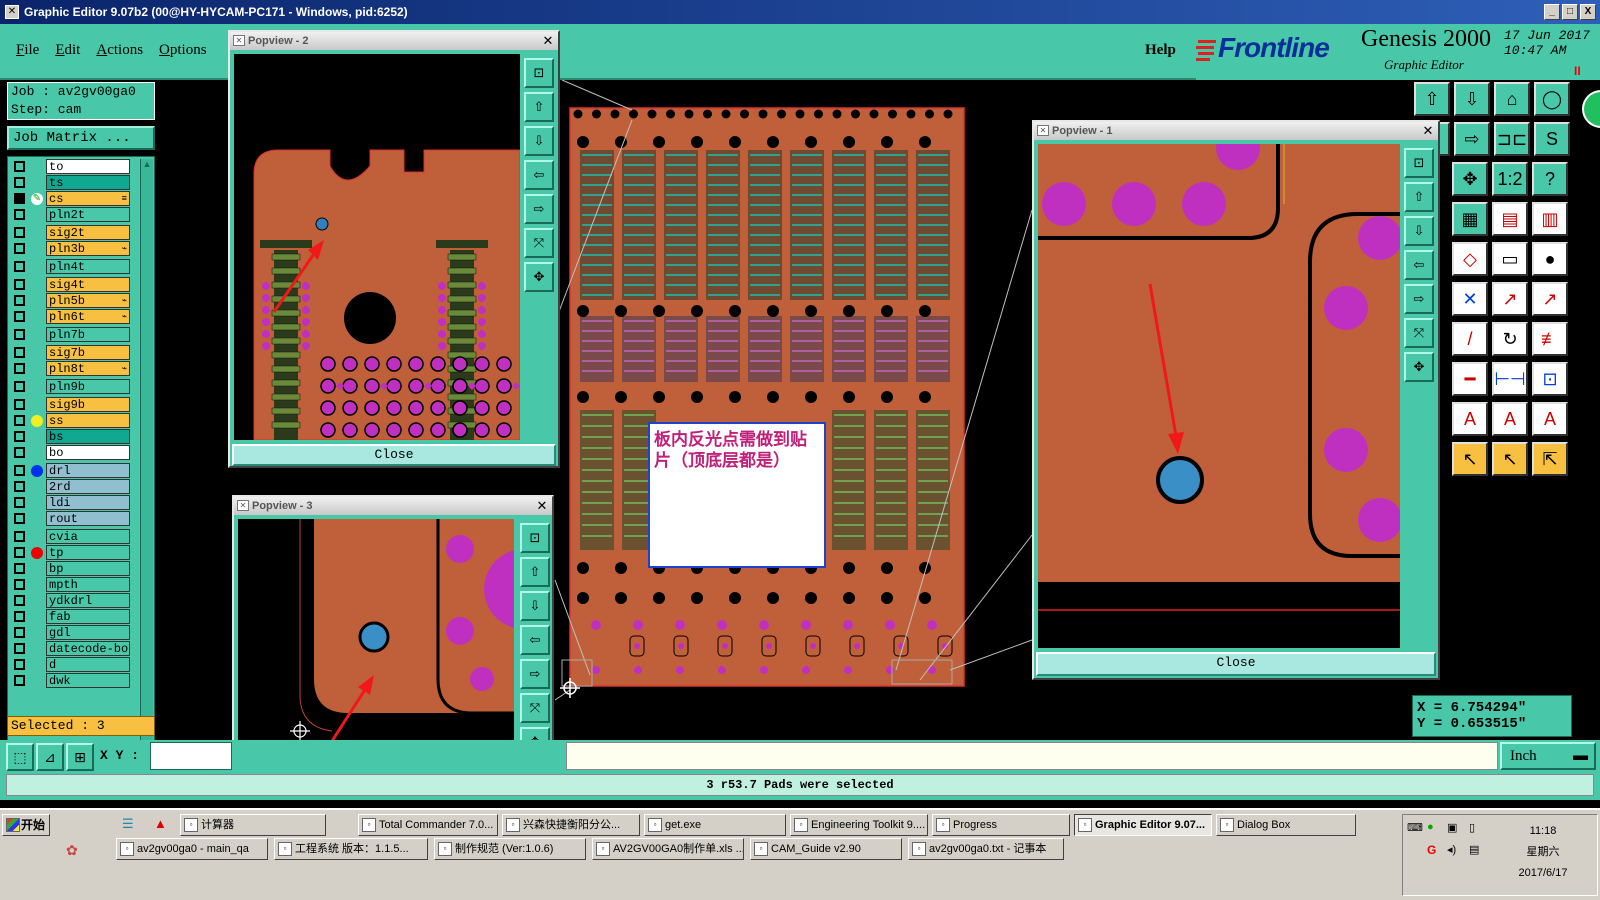  Describe the element at coordinates (1236, 131) in the screenshot. I see `popview-1-titlebar: ✕ Popview - 1` at that location.